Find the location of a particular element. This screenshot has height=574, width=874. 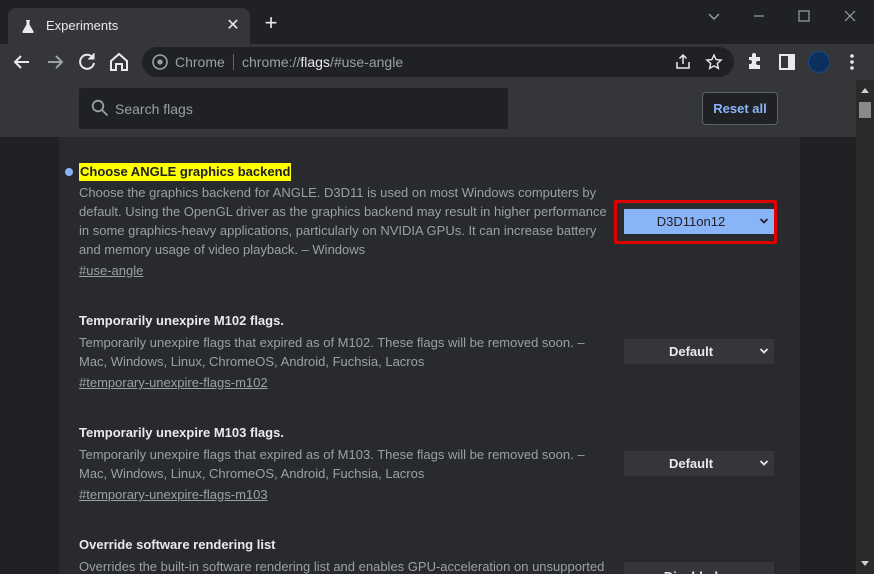

search-input is located at coordinates (305, 108).